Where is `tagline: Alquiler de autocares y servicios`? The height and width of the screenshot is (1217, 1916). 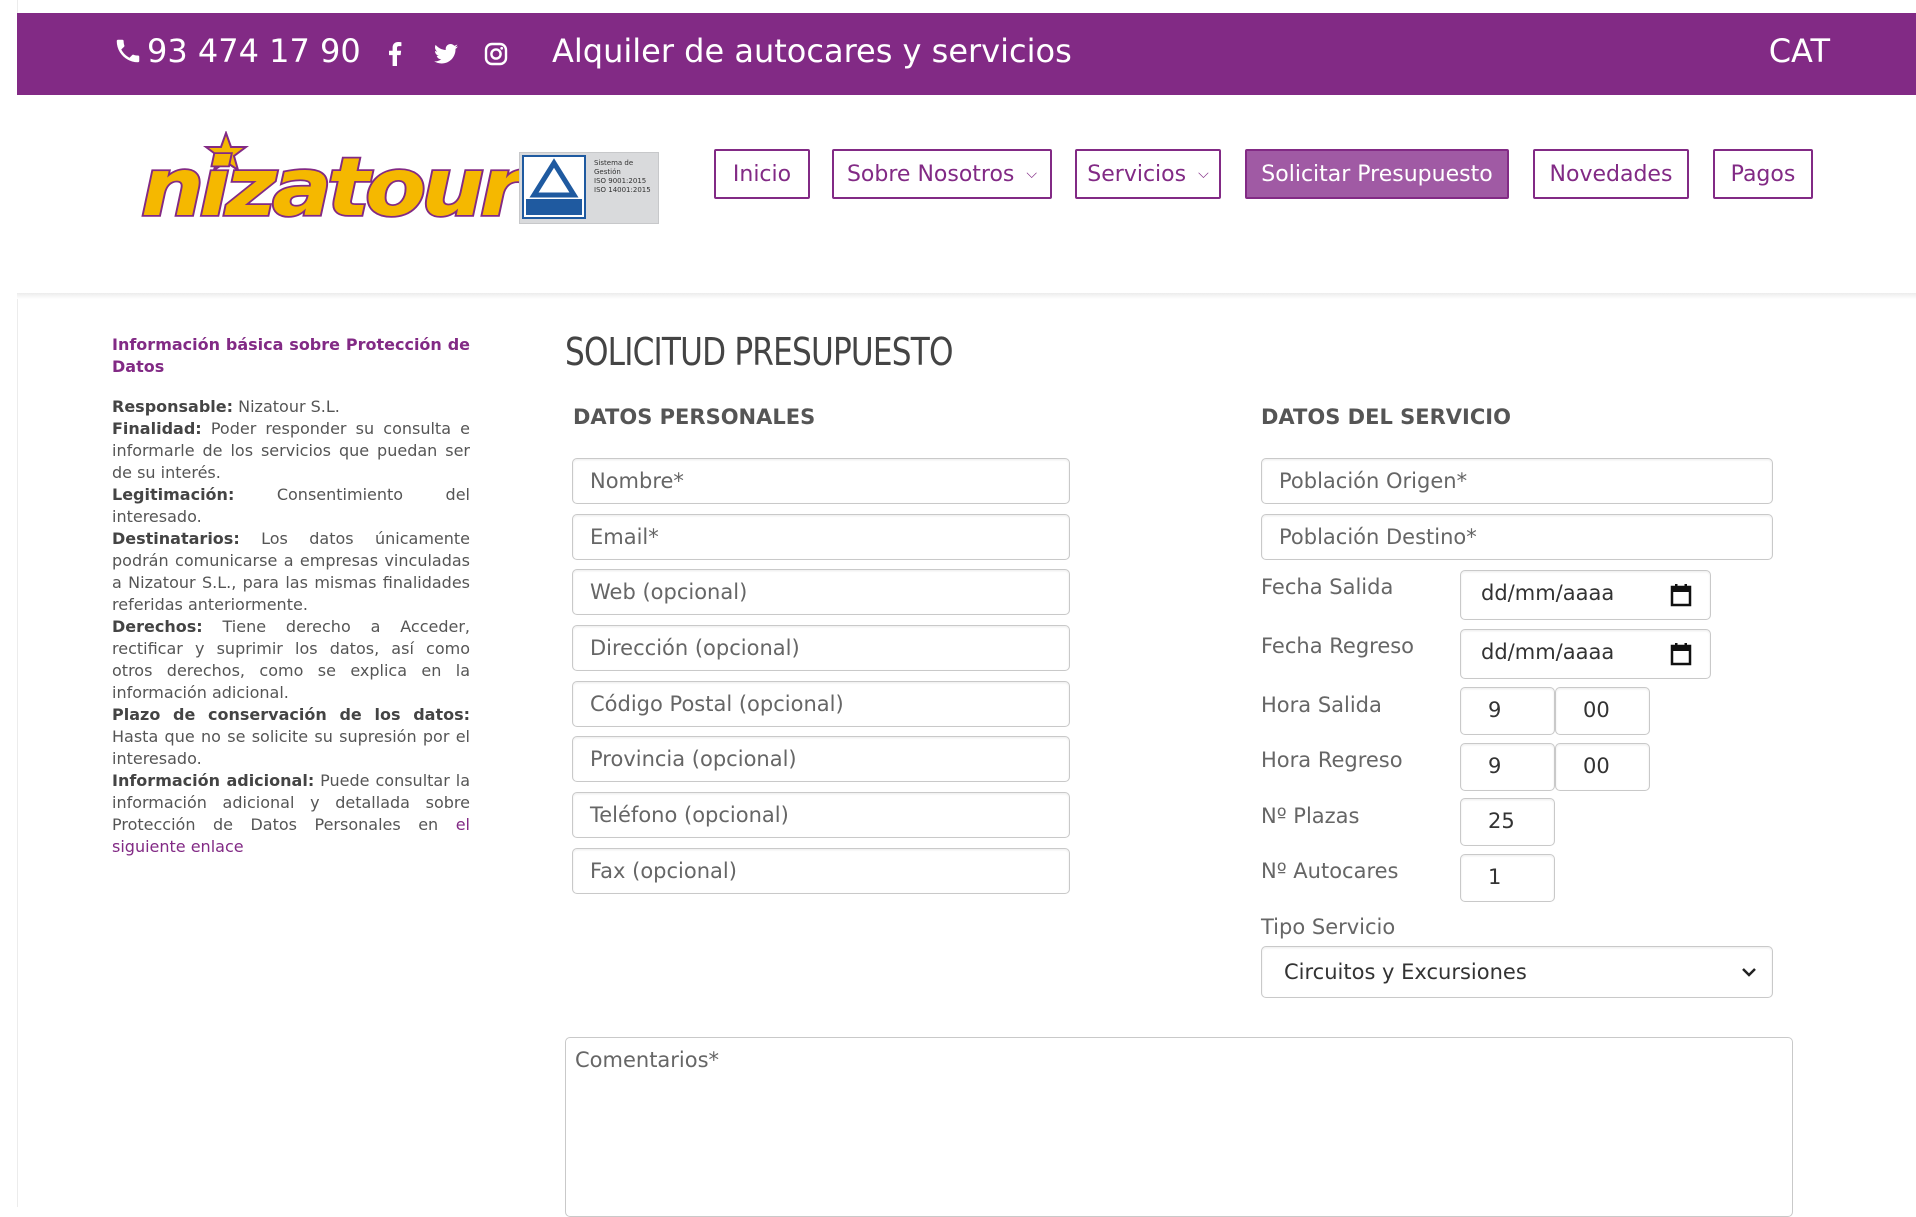
tagline: Alquiler de autocares y servicios is located at coordinates (812, 51).